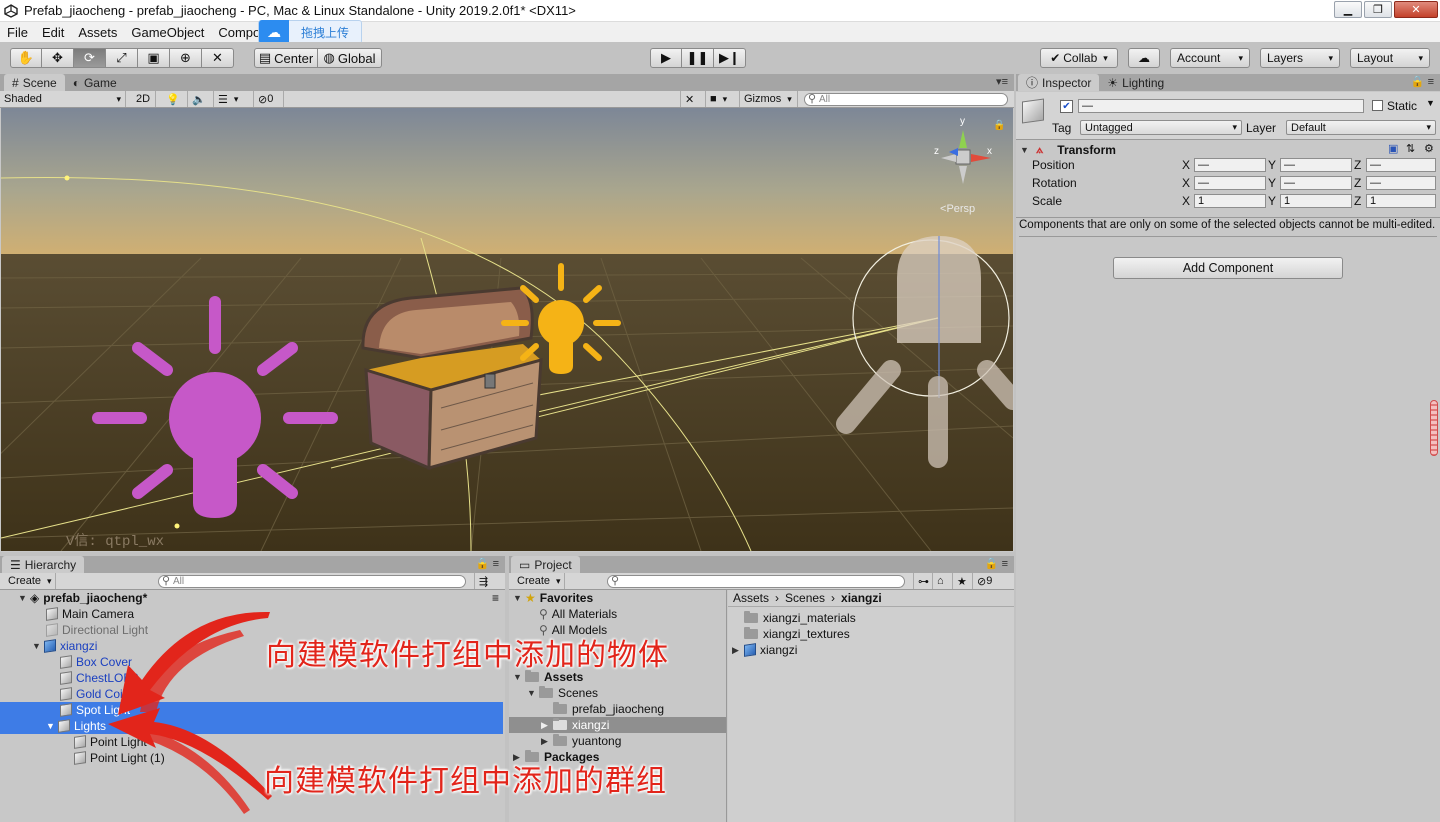  Describe the element at coordinates (578, 614) in the screenshot. I see `favorite-item: ⚲ All Materials` at that location.